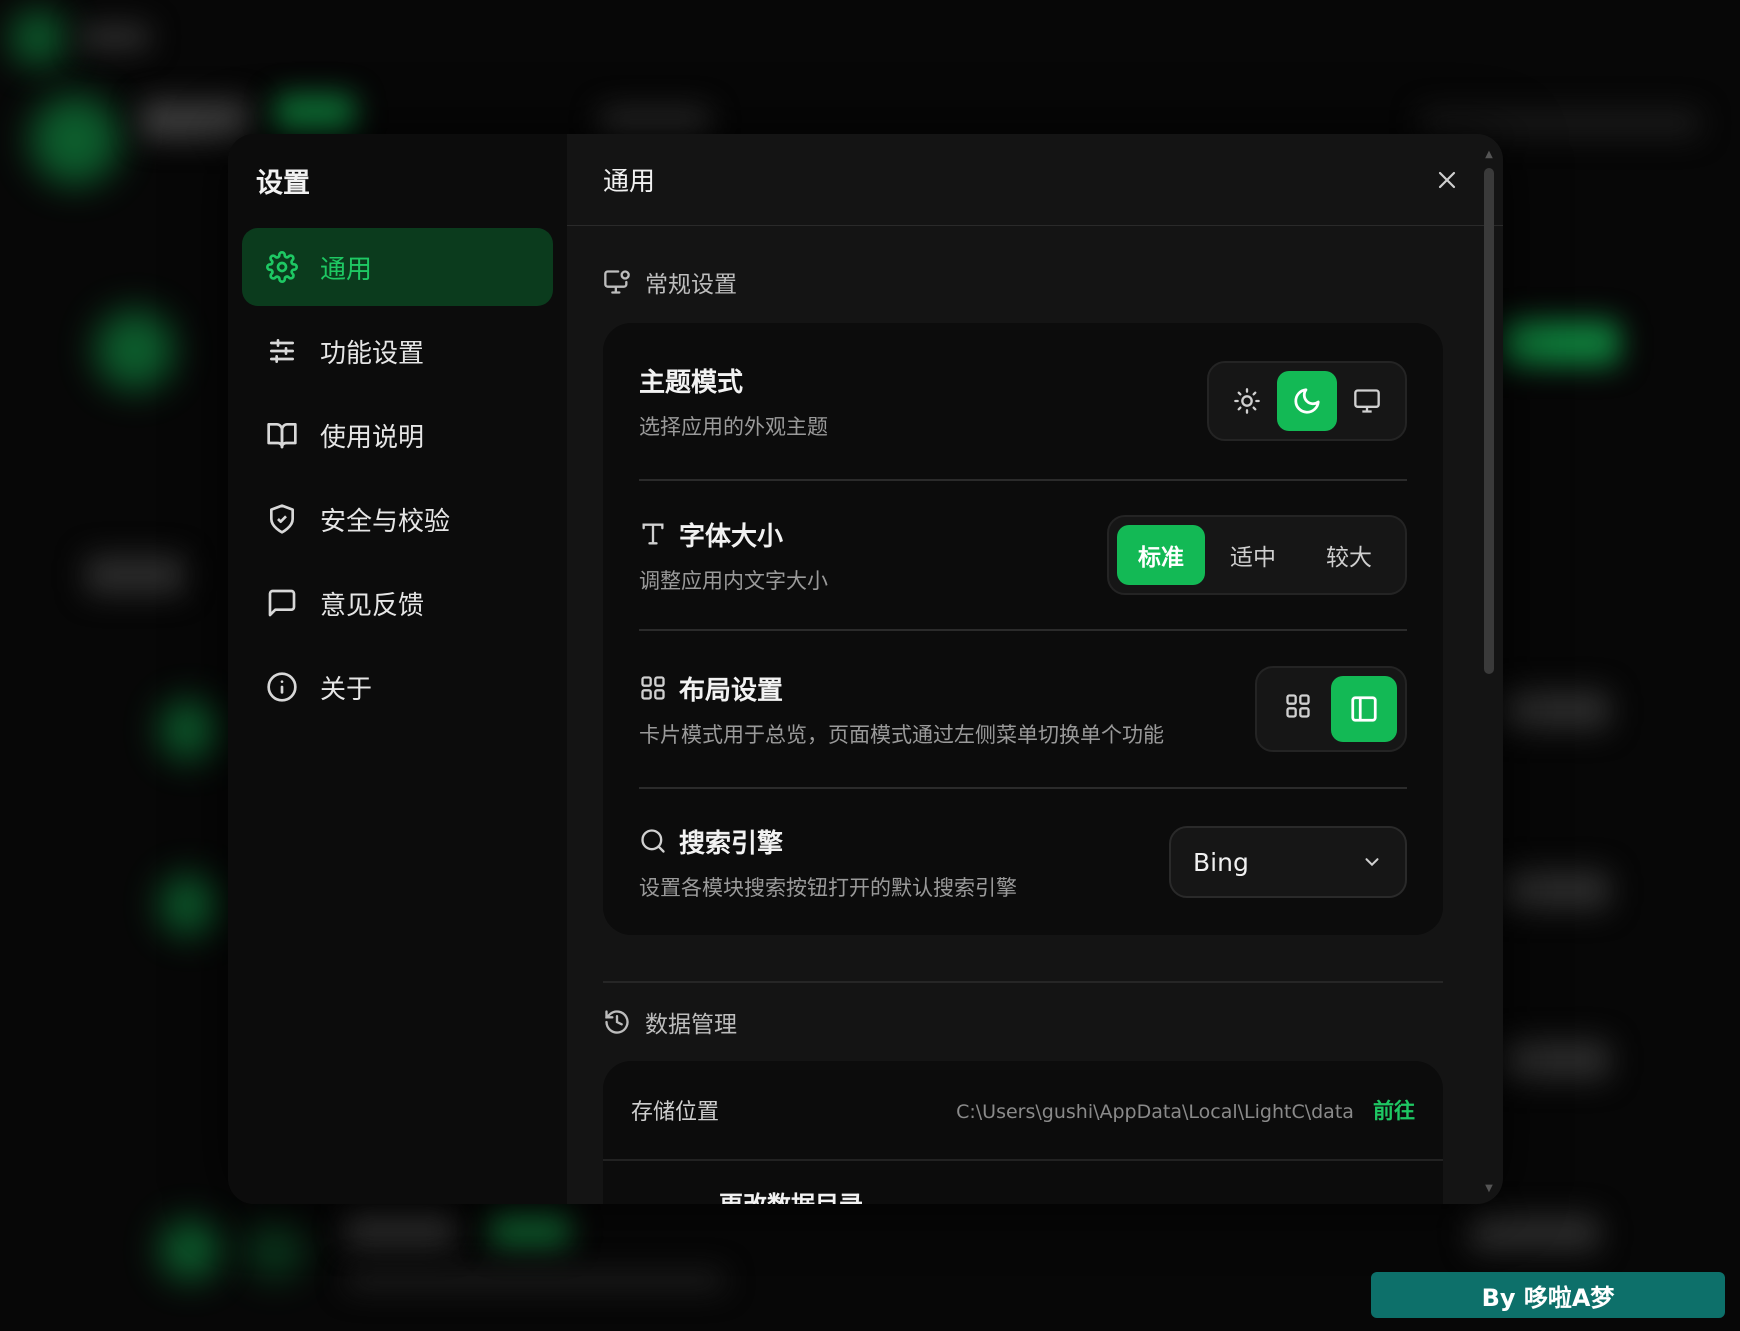 The height and width of the screenshot is (1331, 1740). Describe the element at coordinates (397, 267) in the screenshot. I see `sidebar-item-general: 通用` at that location.